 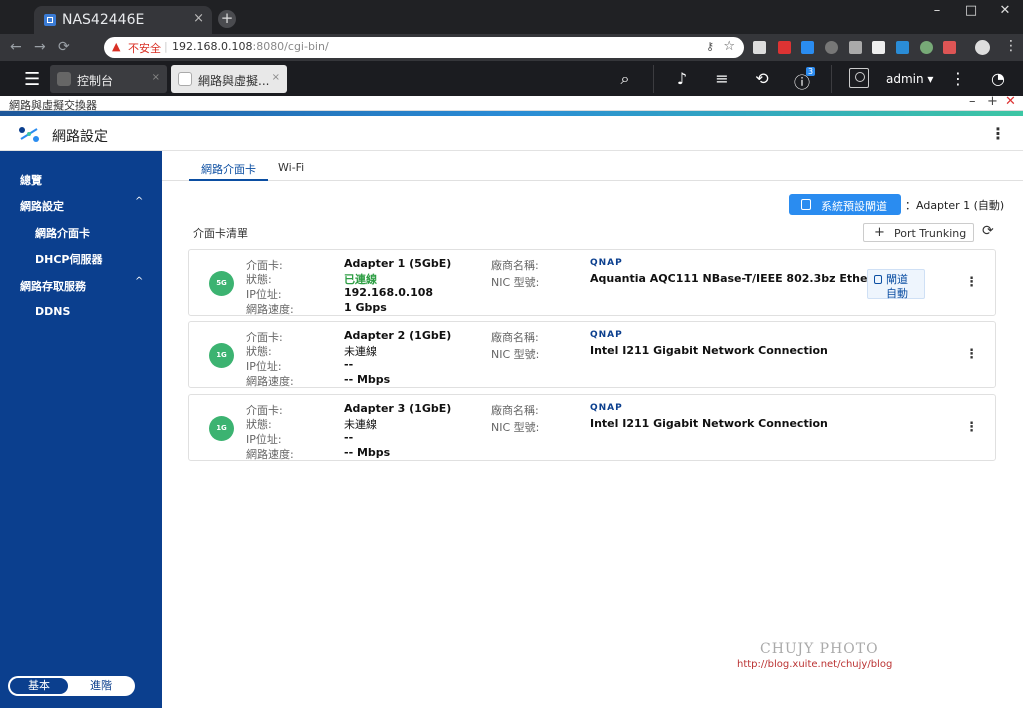 What do you see at coordinates (212, 46) in the screenshot?
I see `url-host: 192.168.0.108` at bounding box center [212, 46].